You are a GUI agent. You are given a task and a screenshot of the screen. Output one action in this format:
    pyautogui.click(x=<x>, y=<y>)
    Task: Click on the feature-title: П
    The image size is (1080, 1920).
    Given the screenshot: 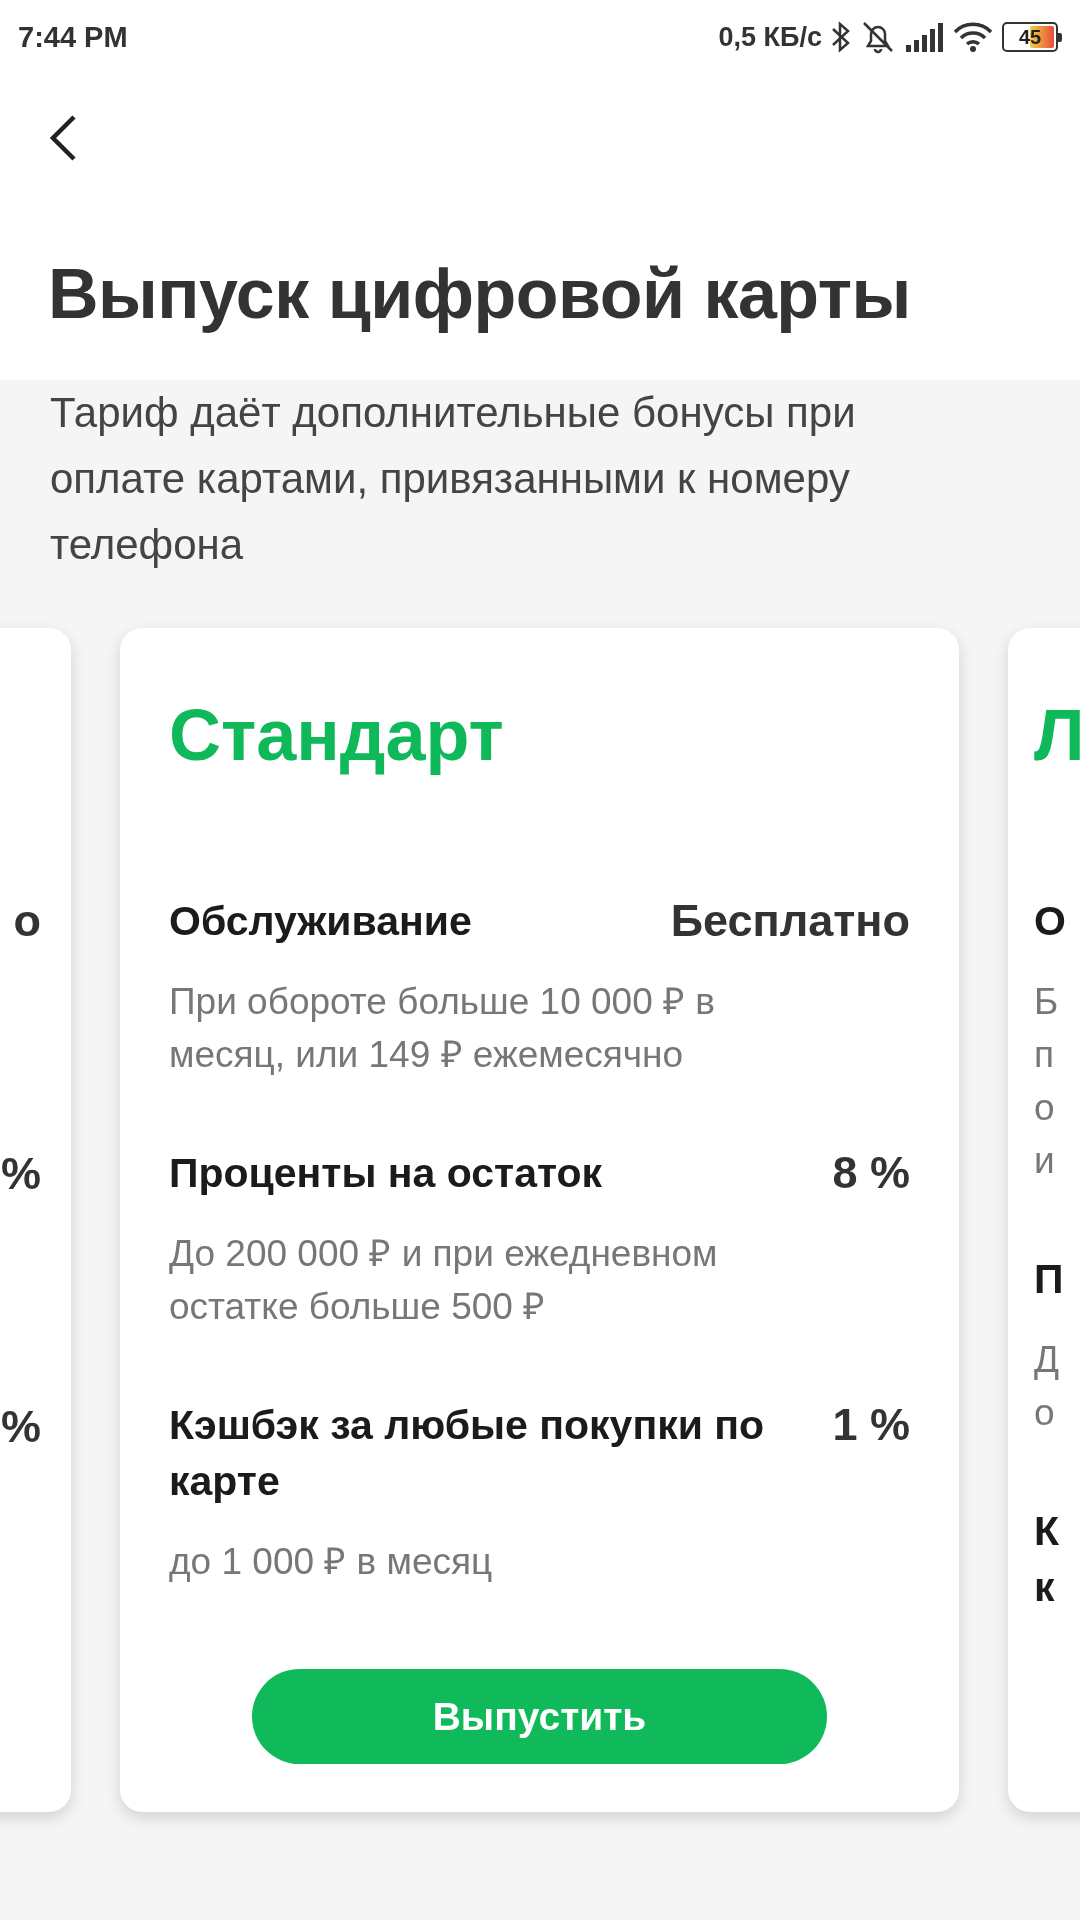 What is the action you would take?
    pyautogui.click(x=1049, y=1279)
    